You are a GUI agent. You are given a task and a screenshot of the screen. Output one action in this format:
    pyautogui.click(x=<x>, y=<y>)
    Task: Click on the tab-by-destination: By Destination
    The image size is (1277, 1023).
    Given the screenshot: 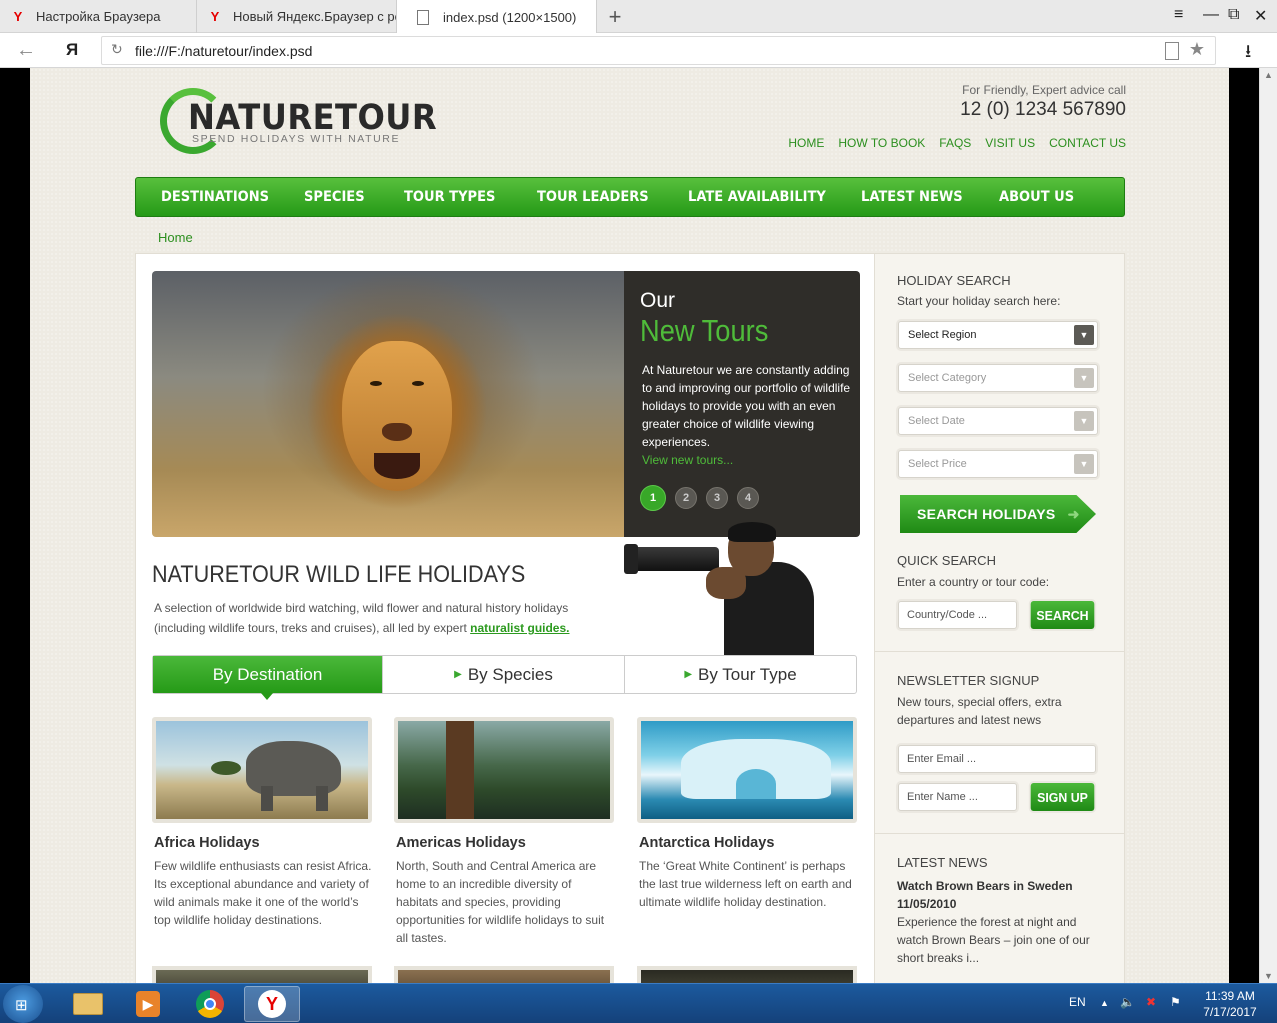 What is the action you would take?
    pyautogui.click(x=267, y=678)
    